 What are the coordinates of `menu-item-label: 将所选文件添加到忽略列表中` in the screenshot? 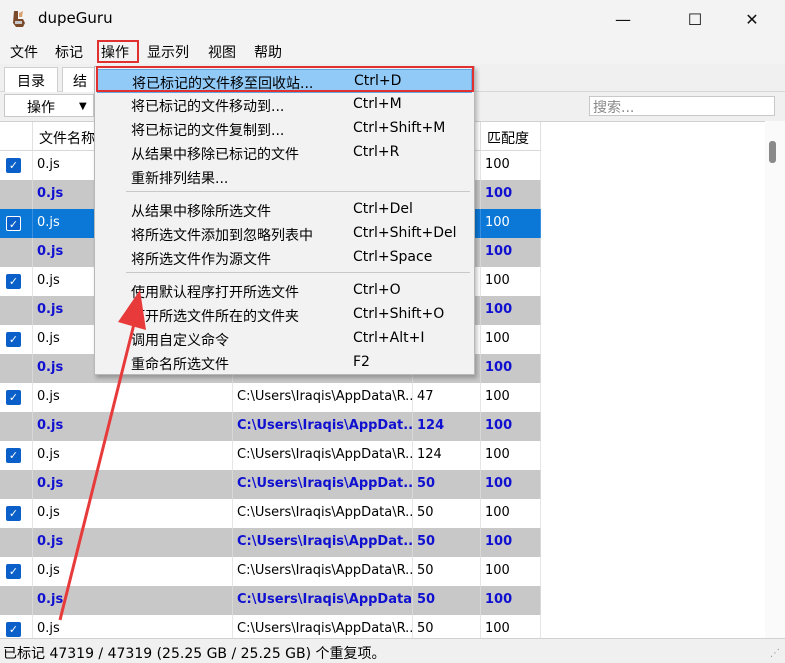 It's located at (222, 236).